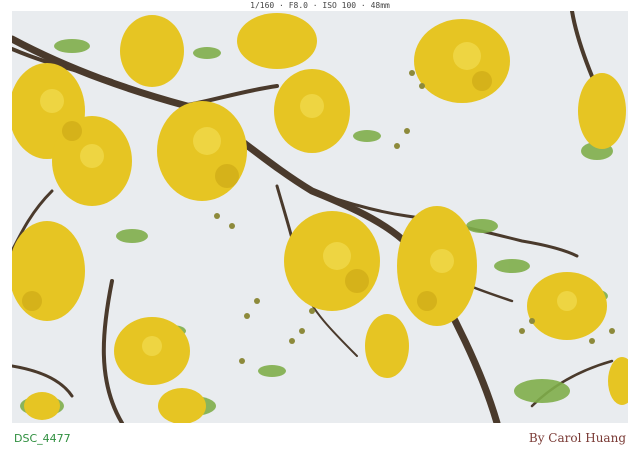 Image resolution: width=640 pixels, height=455 pixels. What do you see at coordinates (320, 5) in the screenshot?
I see `exif-text: 1/160 · F8.0 · ISO 100 · 48mm` at bounding box center [320, 5].